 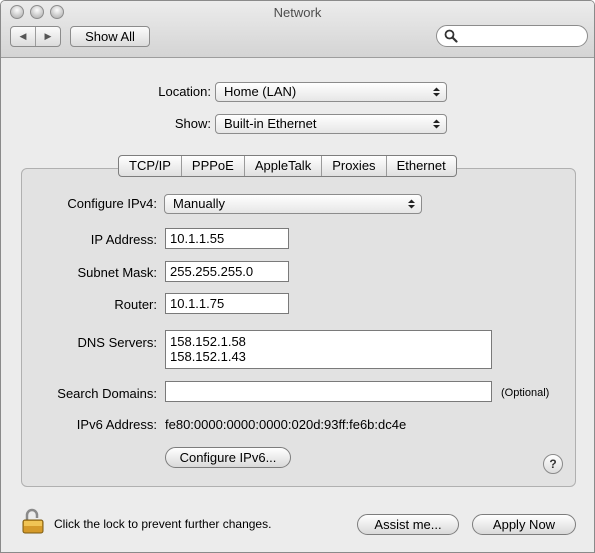 I want to click on subnet-mask-label: Subnet Mask:, so click(x=117, y=272).